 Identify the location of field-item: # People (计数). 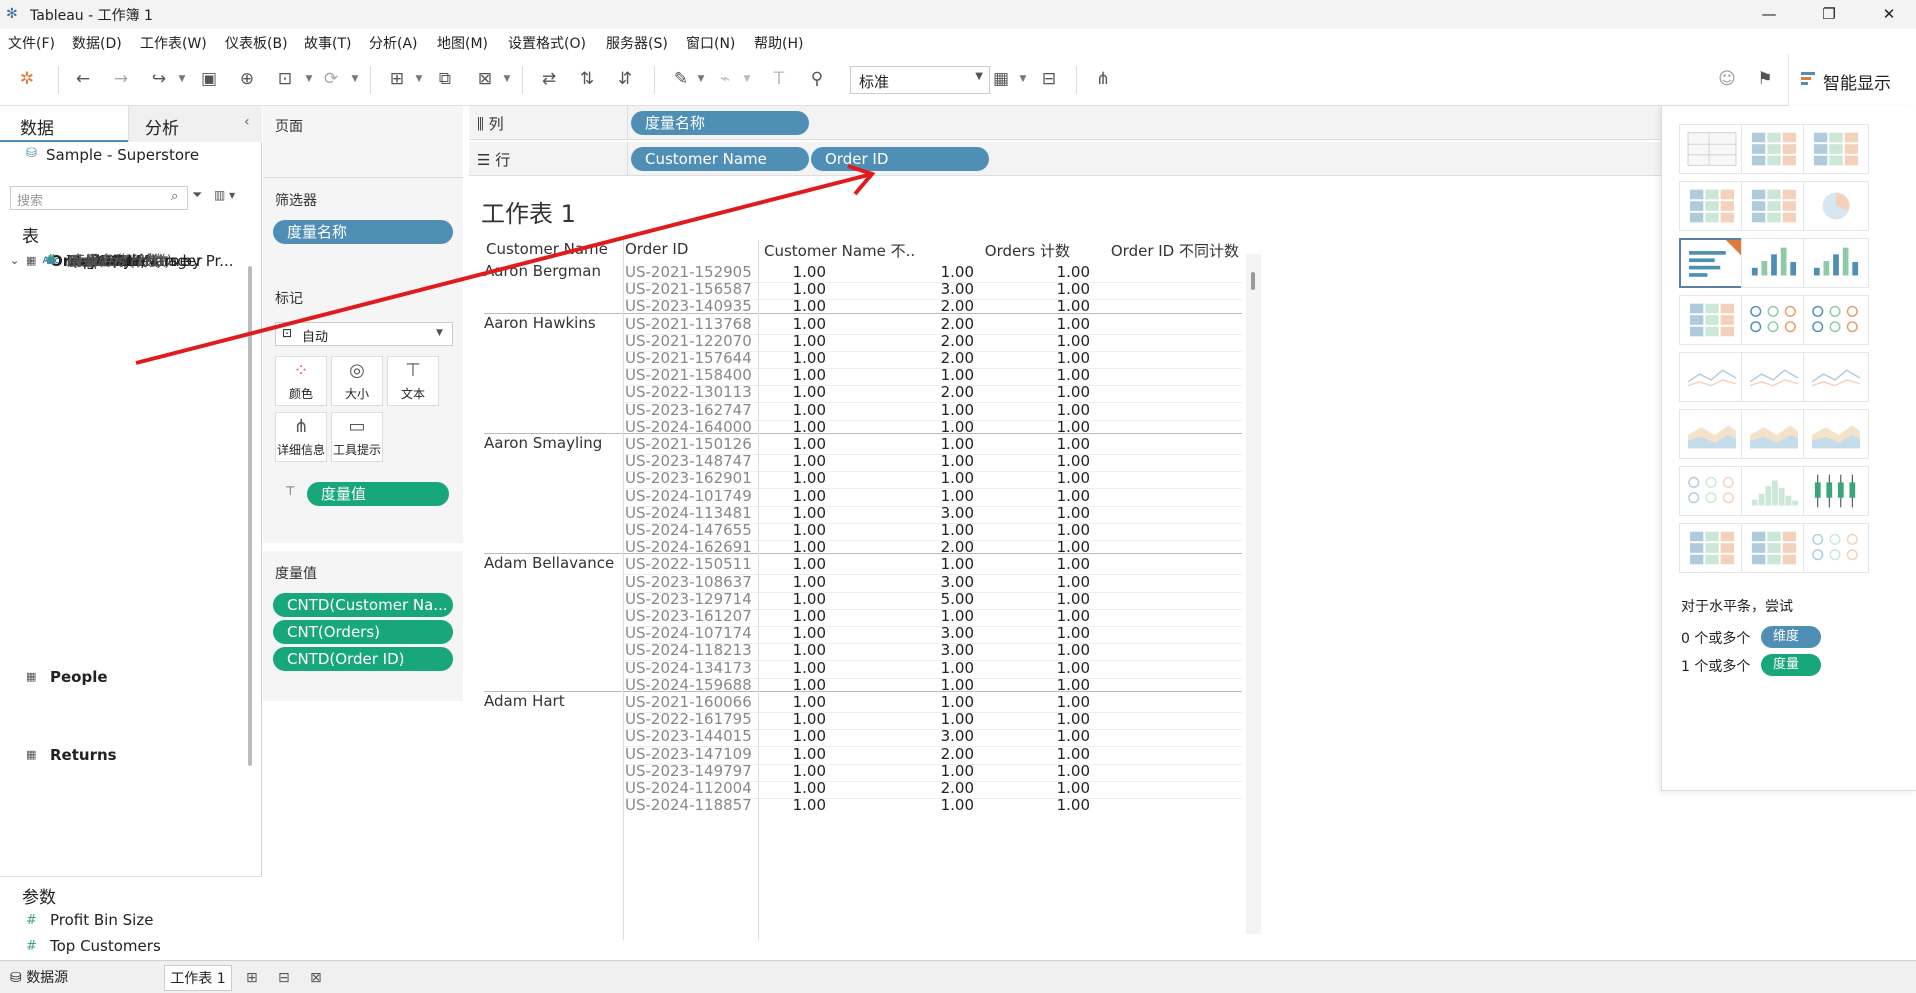
(125, 497).